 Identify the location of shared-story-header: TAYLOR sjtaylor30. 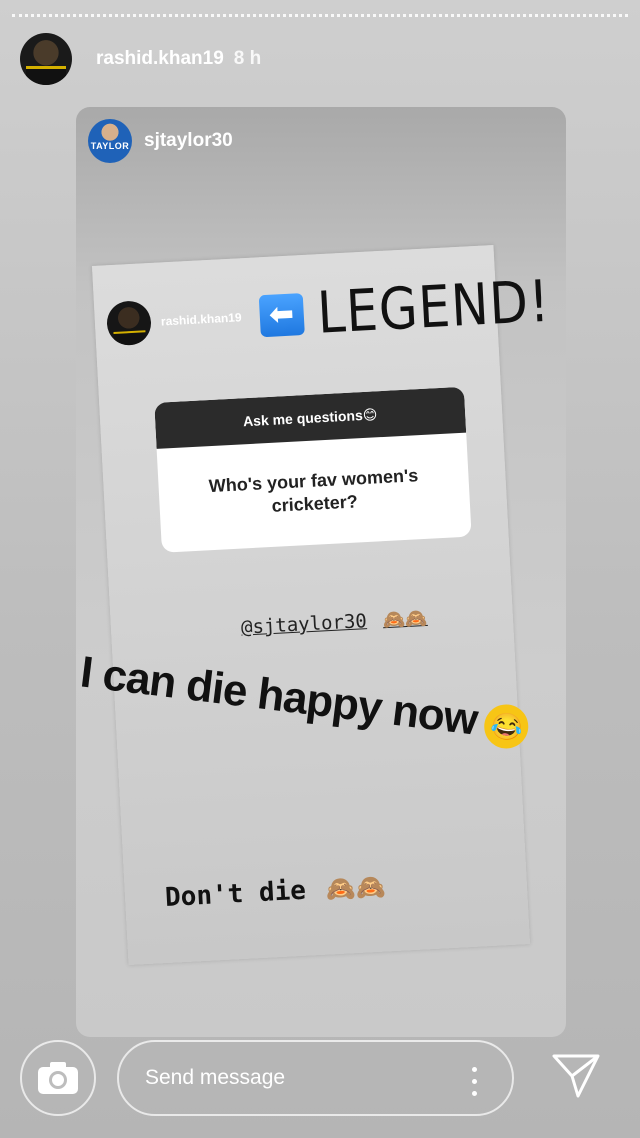
(160, 141).